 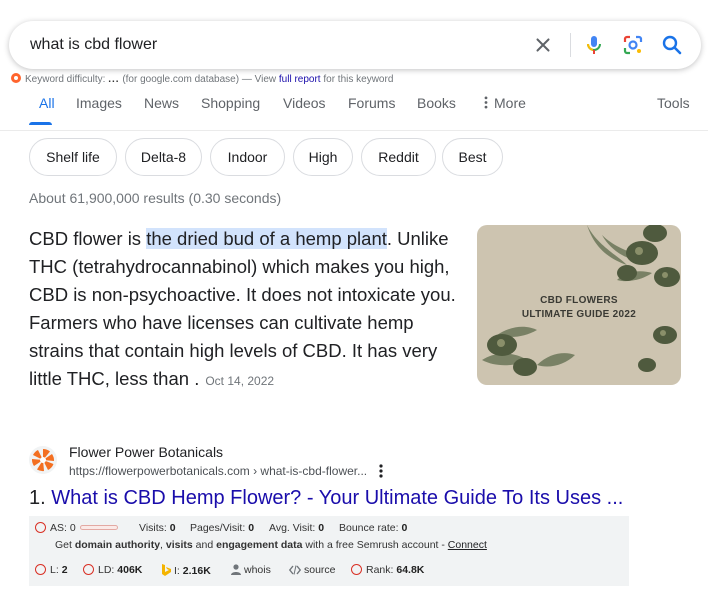 What do you see at coordinates (295, 570) in the screenshot?
I see `code-icon` at bounding box center [295, 570].